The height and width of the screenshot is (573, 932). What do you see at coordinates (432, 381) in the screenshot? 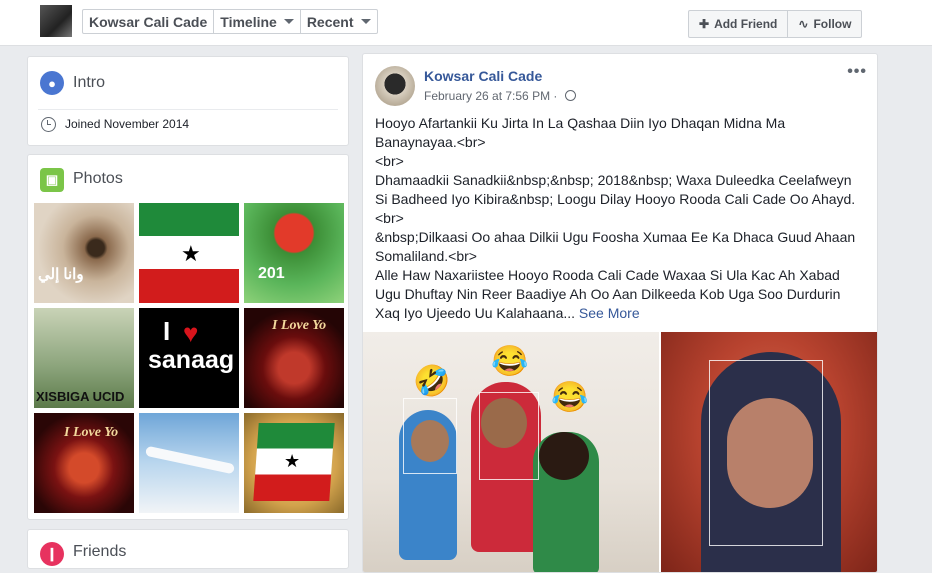
I see `rolling-laughing-emoji: 🤣` at bounding box center [432, 381].